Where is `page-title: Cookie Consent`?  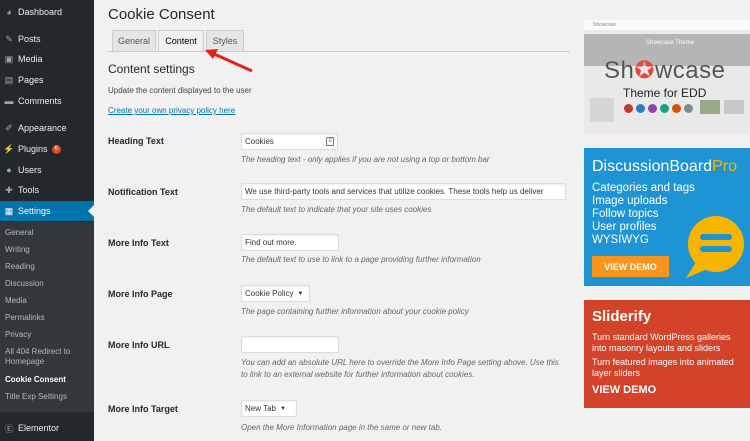
page-title: Cookie Consent is located at coordinates (161, 14).